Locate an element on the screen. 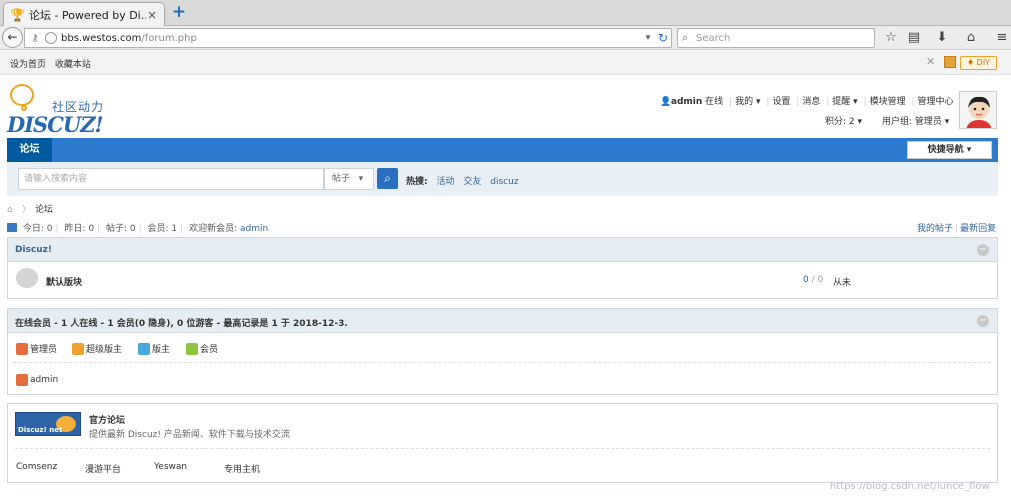  nav-tab-forum: 论坛 is located at coordinates (29, 150).